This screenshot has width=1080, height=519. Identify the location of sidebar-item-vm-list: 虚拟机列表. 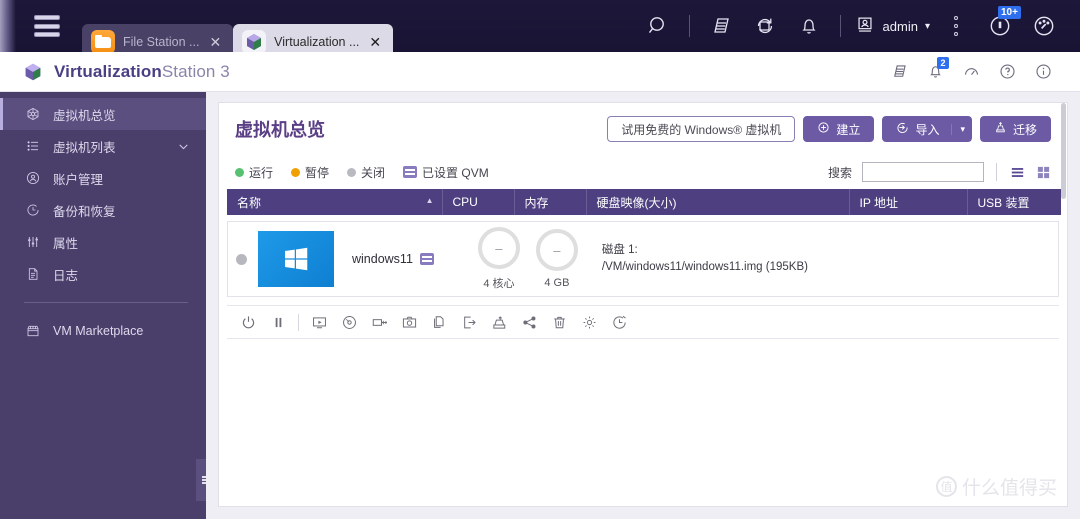
(103, 146).